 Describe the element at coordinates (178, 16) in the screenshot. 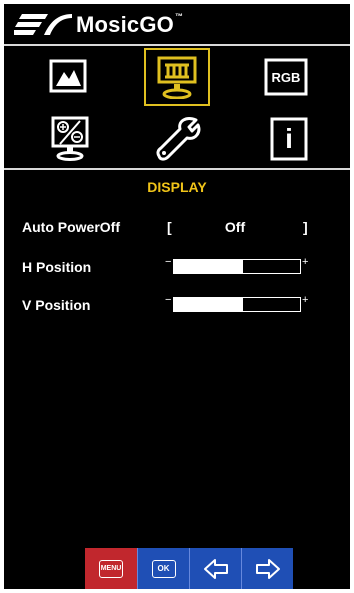

I see `trademark: ™` at that location.